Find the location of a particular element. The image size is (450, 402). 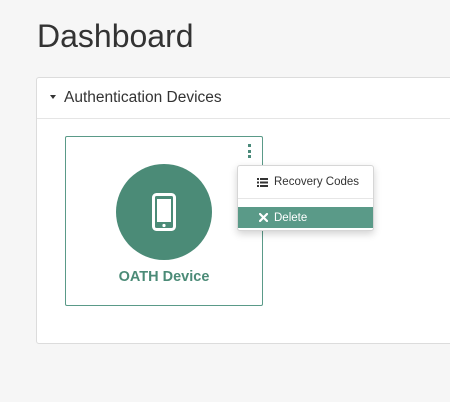

page-title: Dashboard is located at coordinates (115, 36).